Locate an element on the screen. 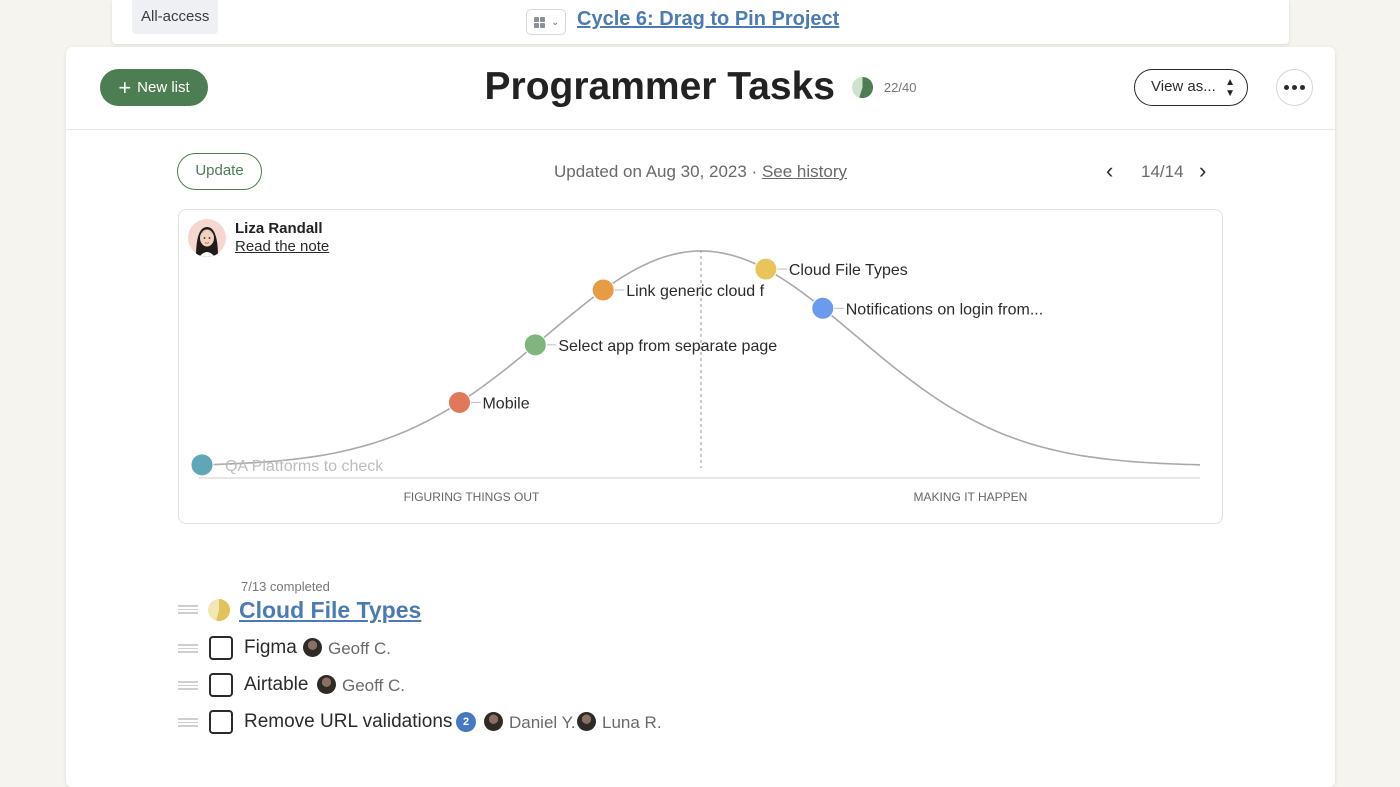  project-switcher: ⌄ is located at coordinates (546, 22).